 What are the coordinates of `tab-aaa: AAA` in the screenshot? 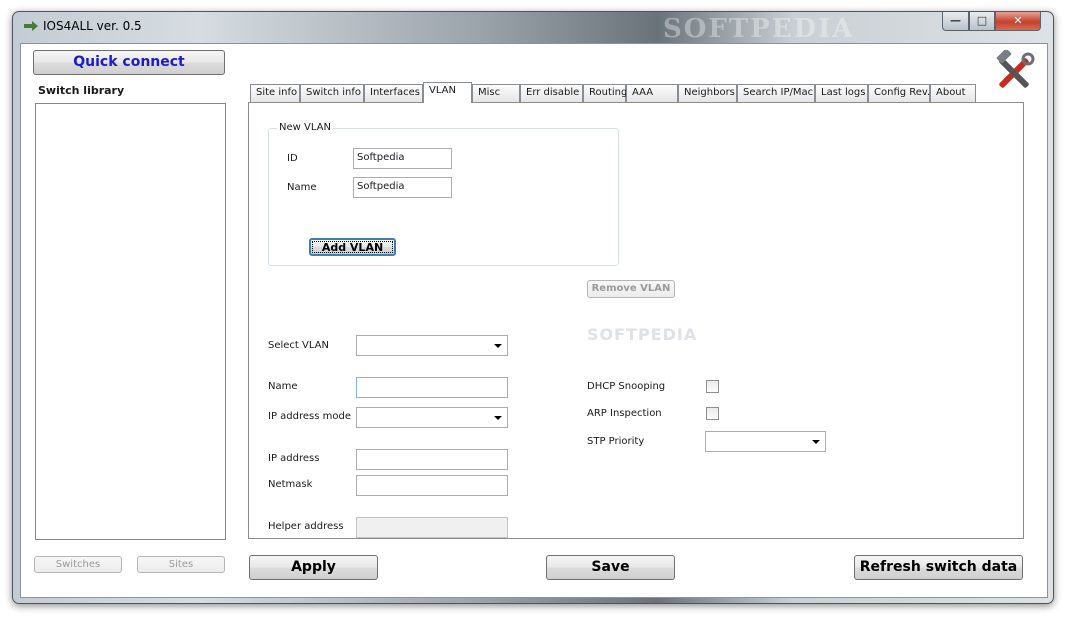 It's located at (652, 93).